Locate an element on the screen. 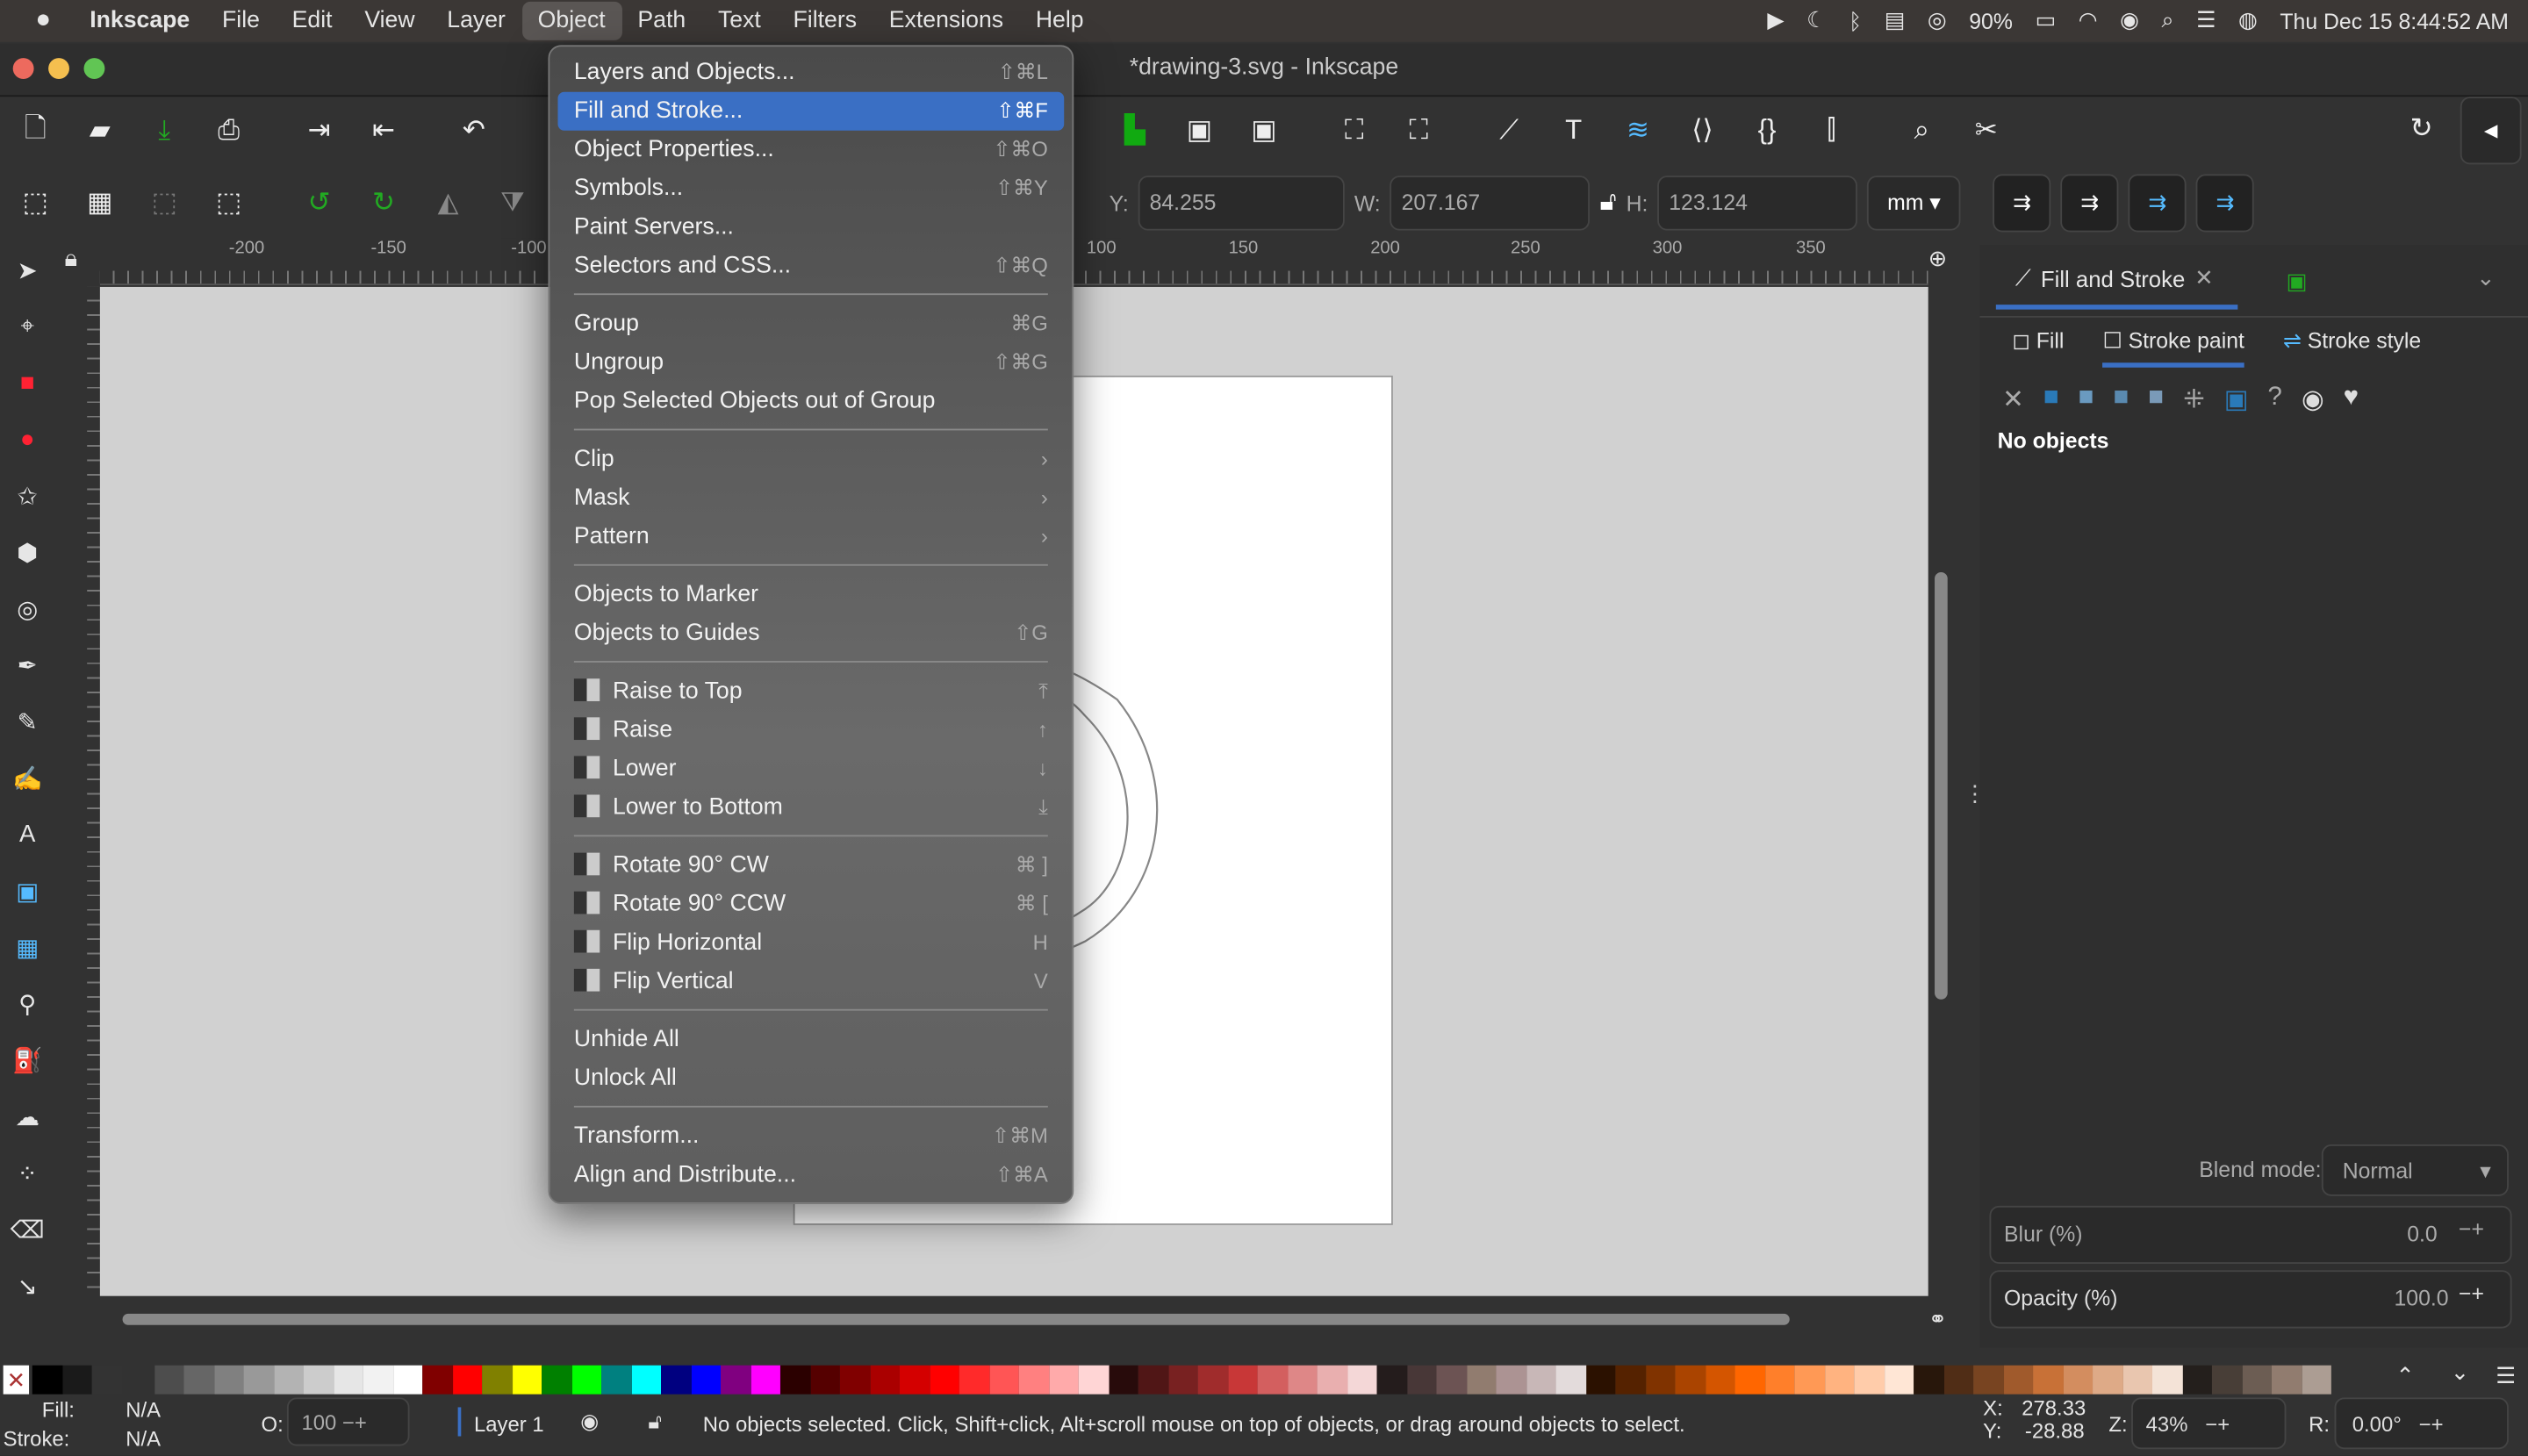  mesh-gradient-icon: ■ is located at coordinates (2156, 400).